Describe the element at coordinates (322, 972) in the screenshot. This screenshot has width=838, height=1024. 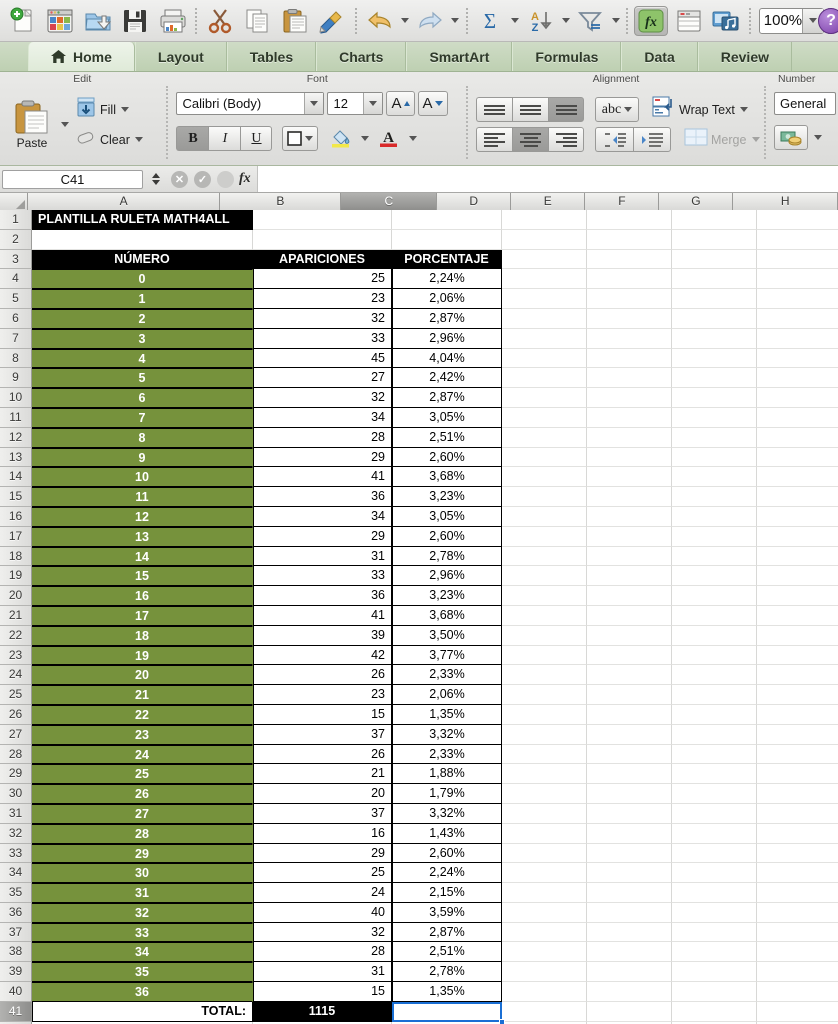
I see `cell-apariciones: 31` at that location.